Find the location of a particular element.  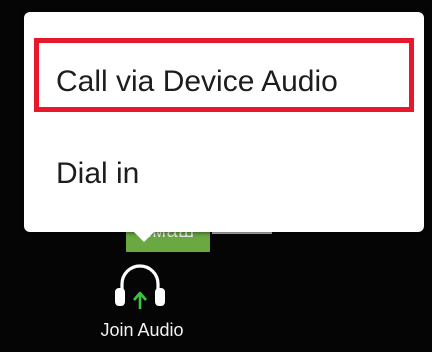

join-audio-button: Join Audio is located at coordinates (142, 305).